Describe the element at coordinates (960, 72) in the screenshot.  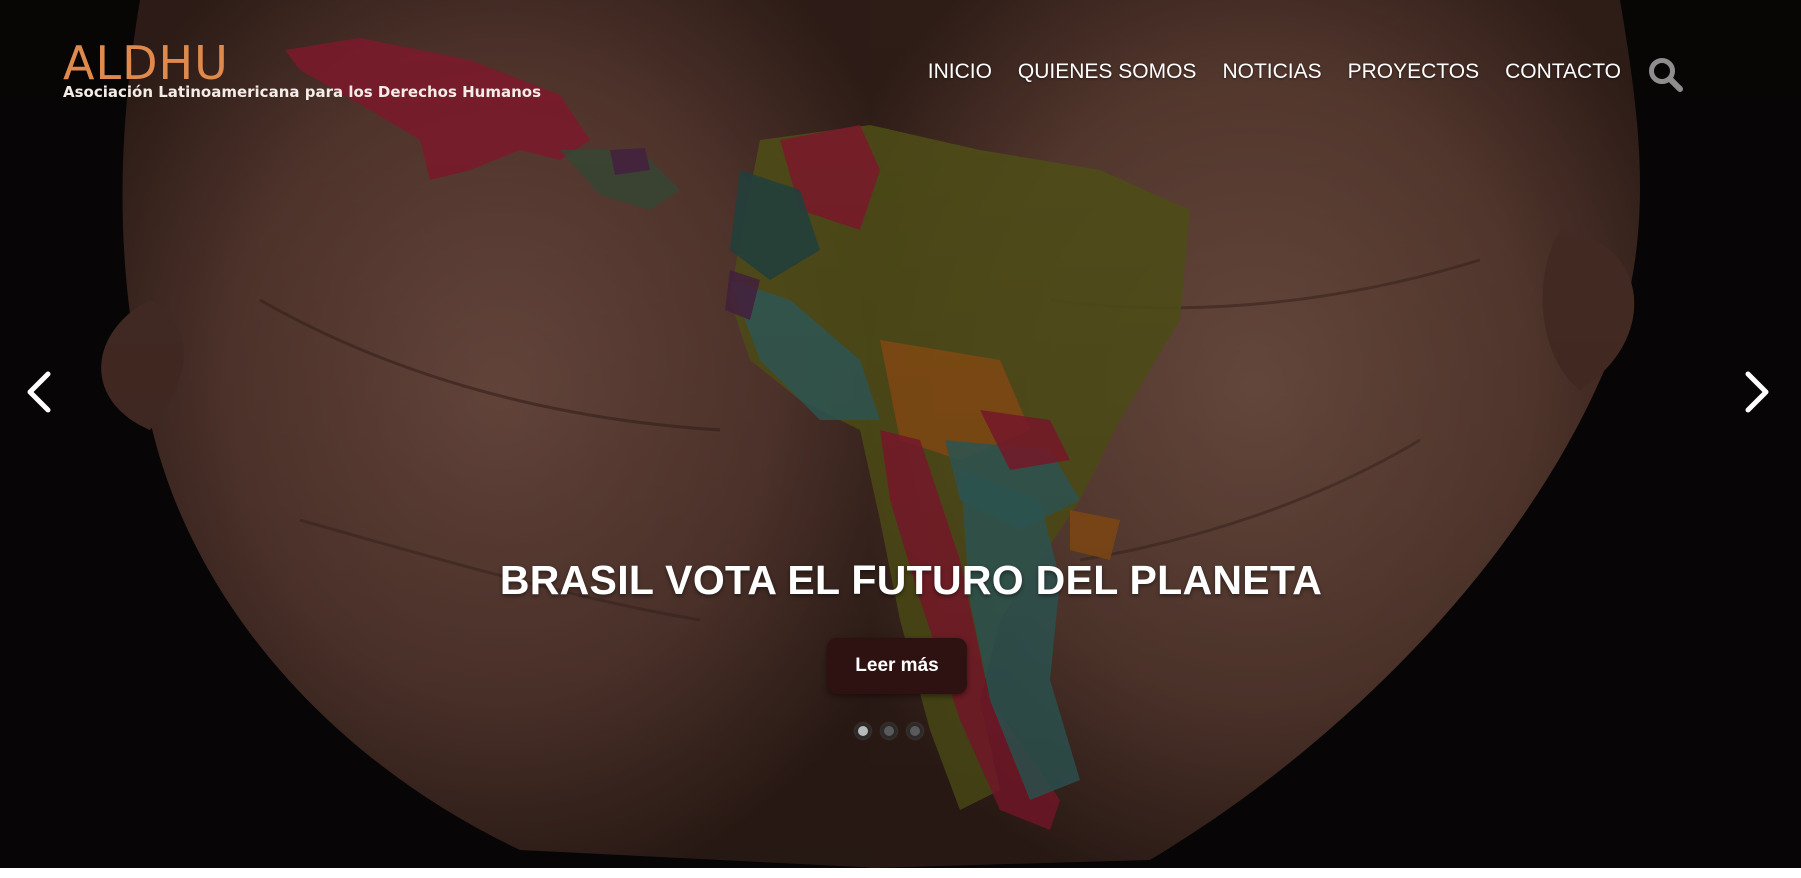
I see `nav-item-inicio: INICIO` at that location.